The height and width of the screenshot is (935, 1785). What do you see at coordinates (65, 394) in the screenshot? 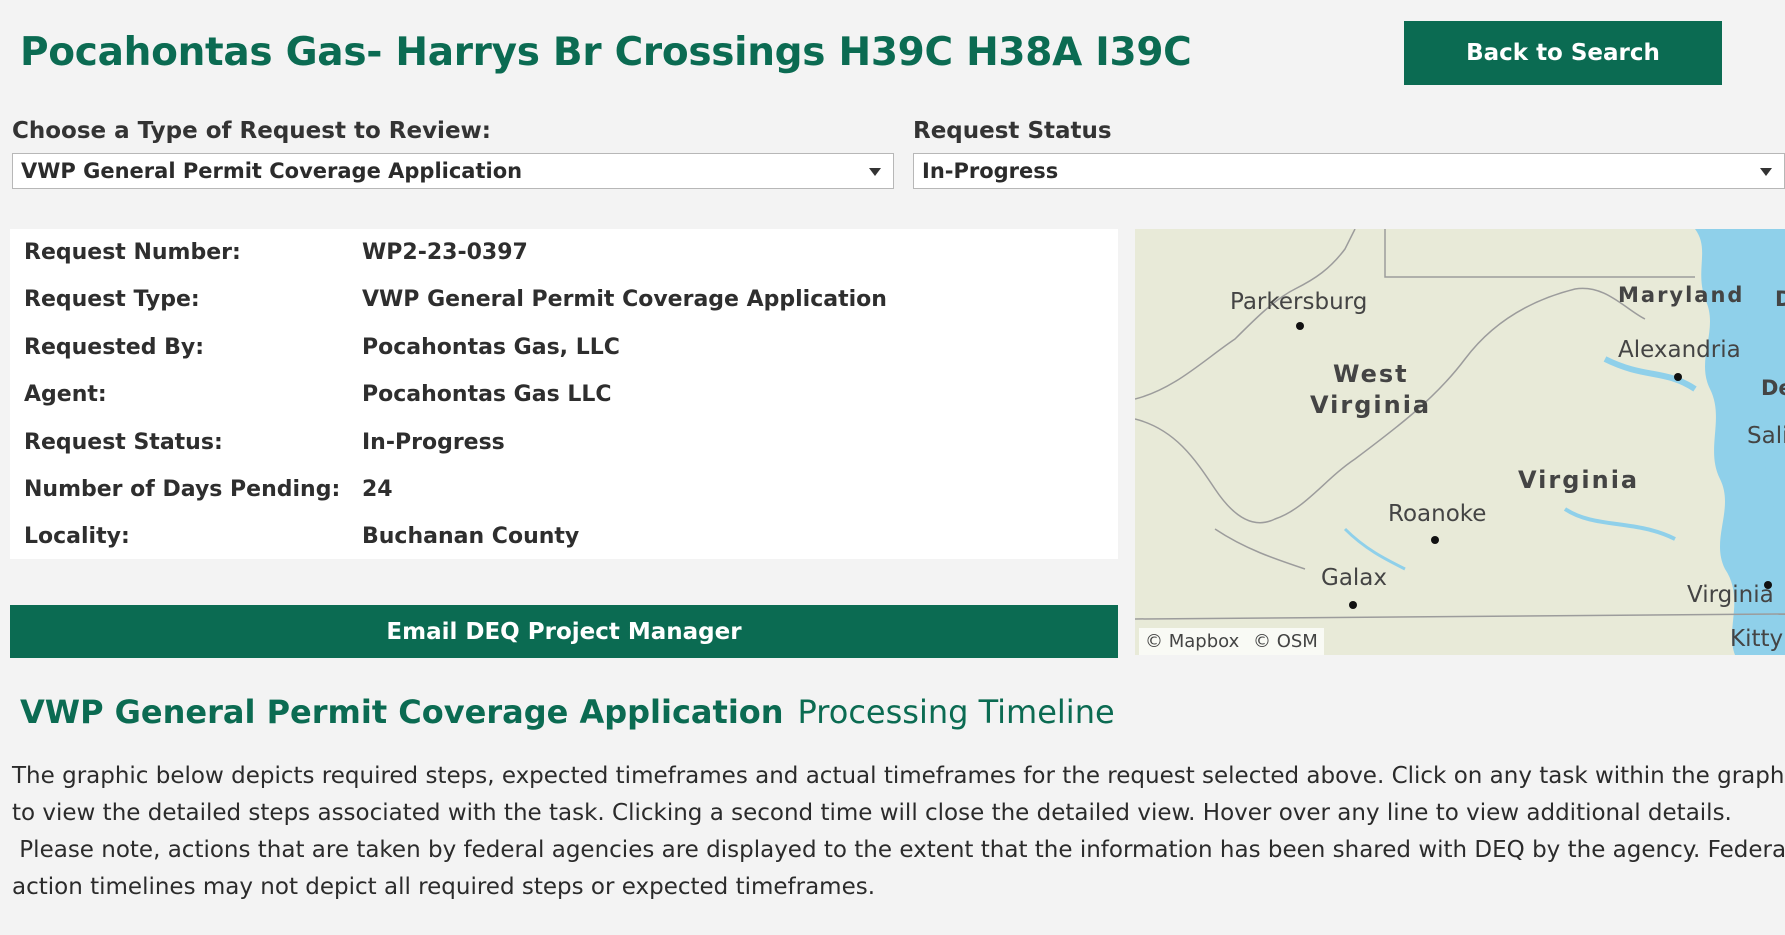
I see `detail-label: Agent:` at bounding box center [65, 394].